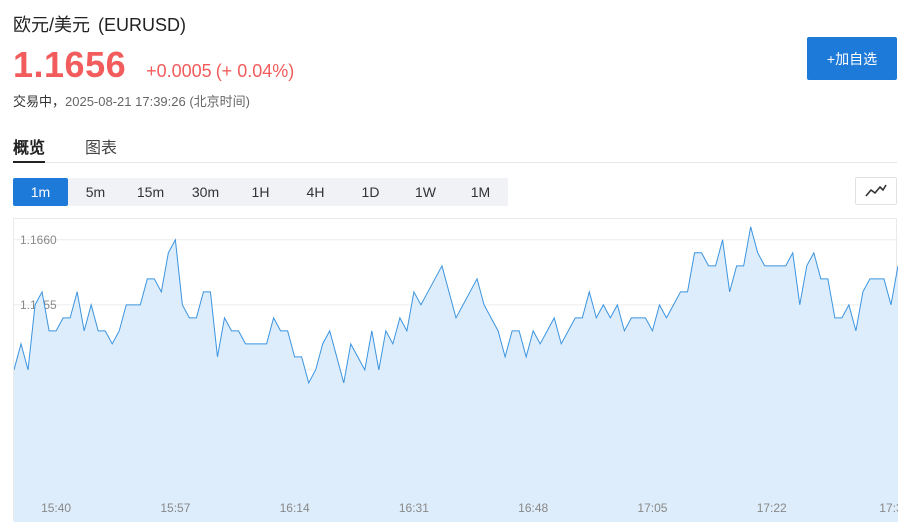  Describe the element at coordinates (39, 101) in the screenshot. I see `status-text: 交易中，` at that location.